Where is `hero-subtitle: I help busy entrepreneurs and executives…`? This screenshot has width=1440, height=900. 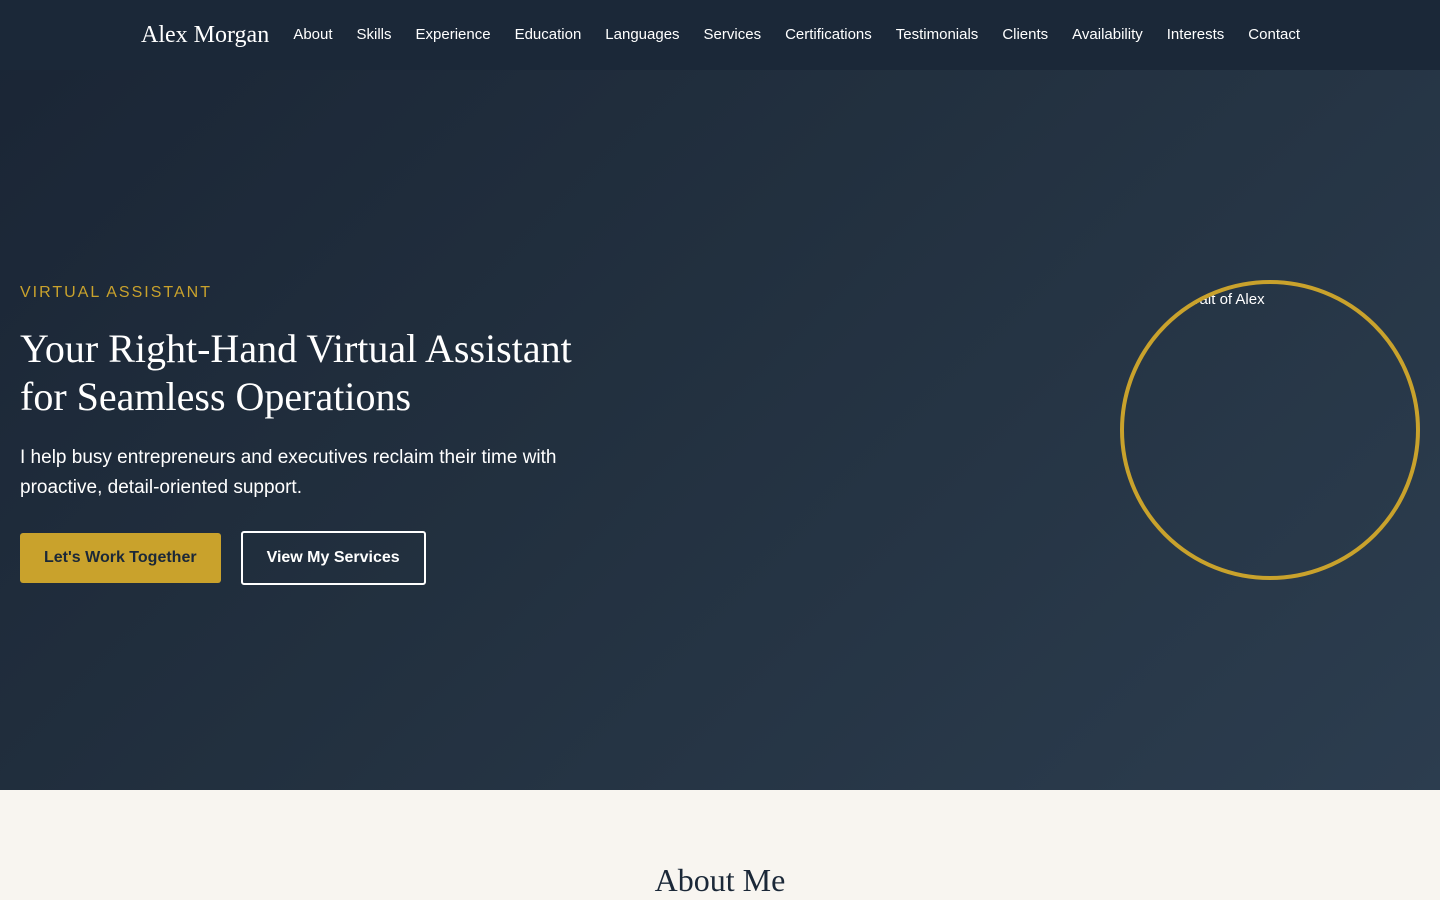
hero-subtitle: I help busy entrepreneurs and executives… is located at coordinates (288, 472).